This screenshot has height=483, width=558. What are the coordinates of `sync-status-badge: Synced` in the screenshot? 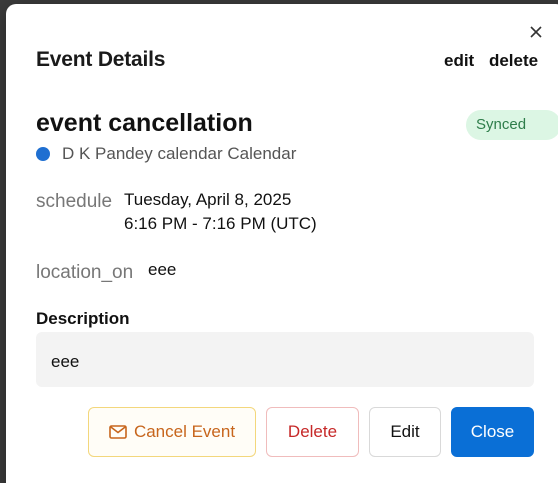 It's located at (512, 125).